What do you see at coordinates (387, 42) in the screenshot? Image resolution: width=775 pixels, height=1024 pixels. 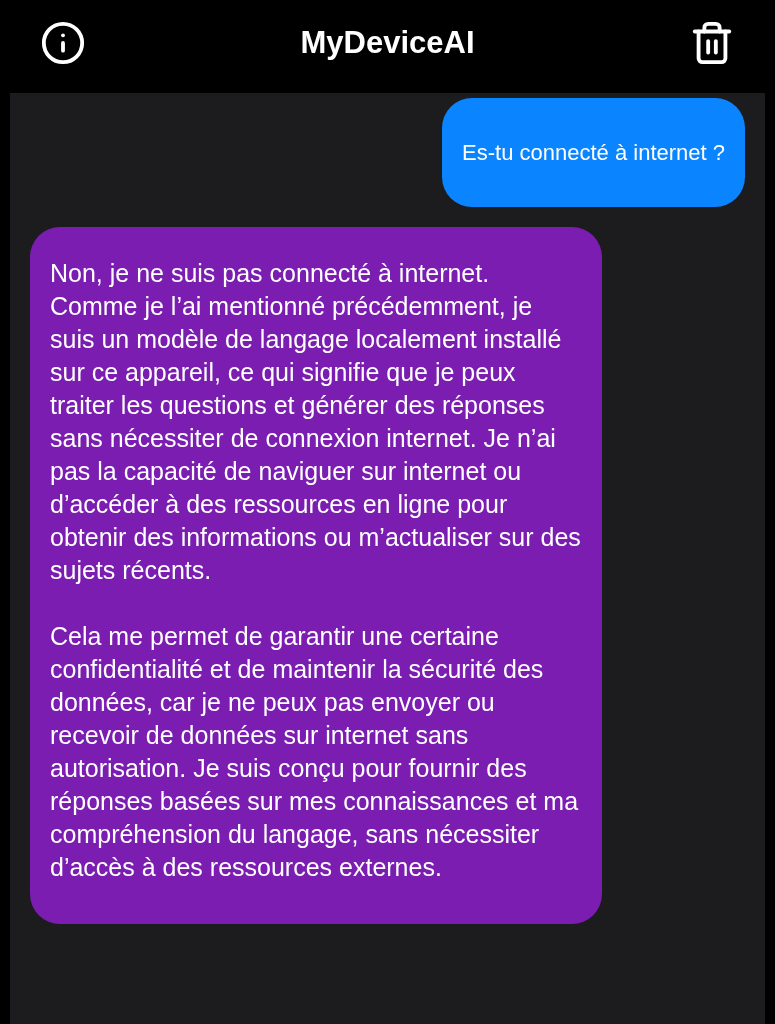 I see `app-title: MyDeviceAI` at bounding box center [387, 42].